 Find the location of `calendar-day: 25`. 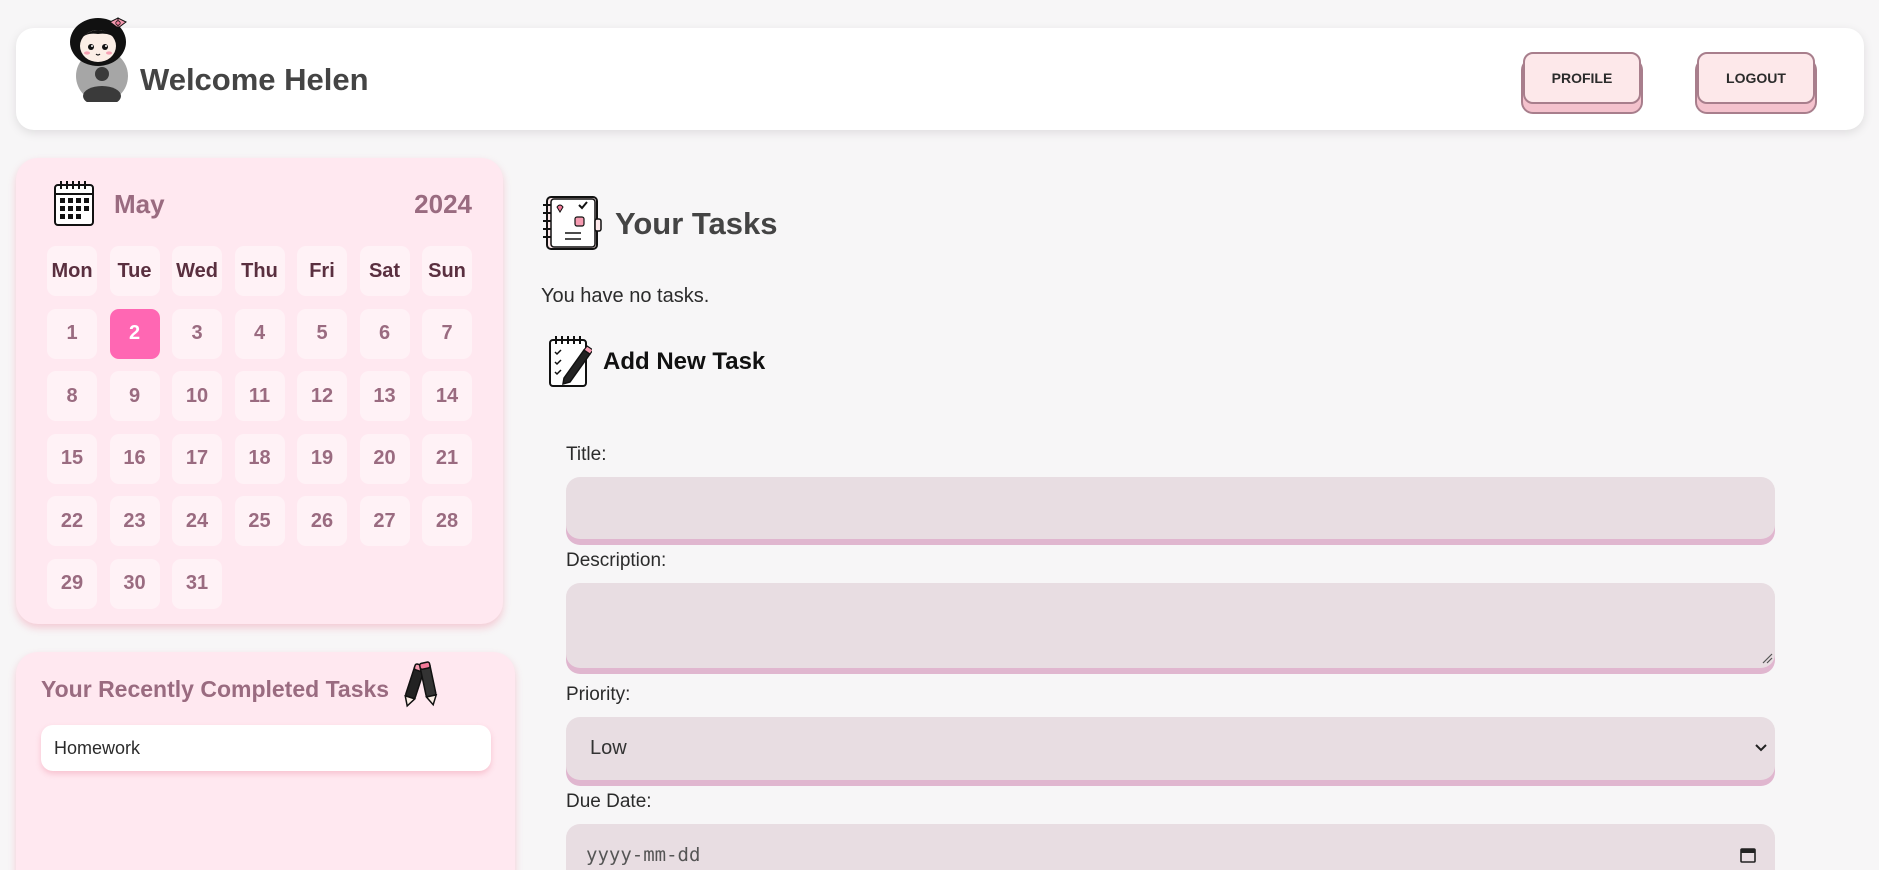

calendar-day: 25 is located at coordinates (259, 521).